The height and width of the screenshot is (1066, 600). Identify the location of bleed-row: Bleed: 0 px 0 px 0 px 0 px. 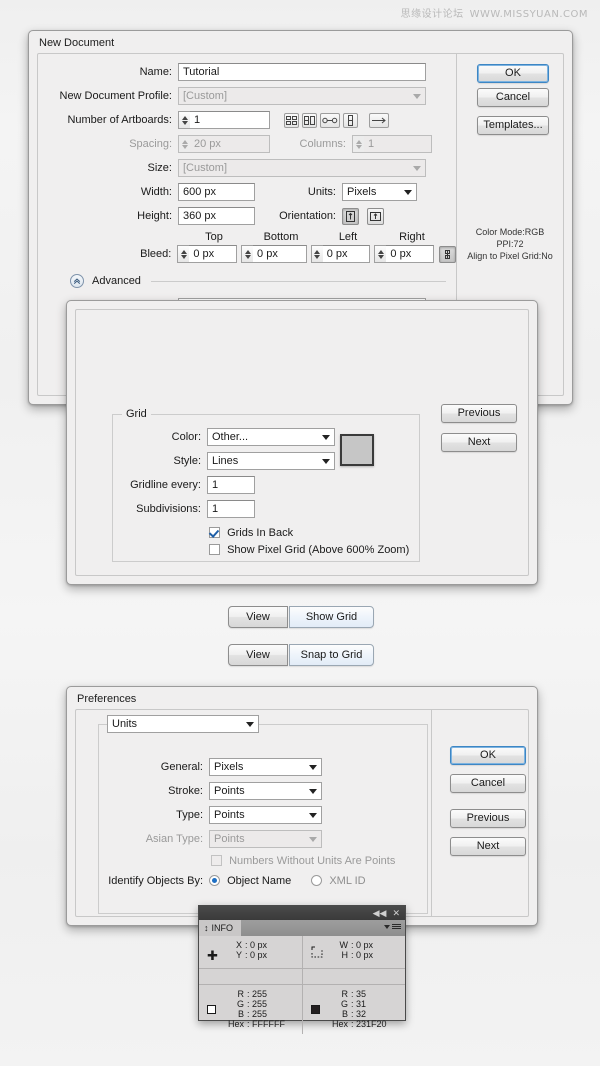
(247, 254).